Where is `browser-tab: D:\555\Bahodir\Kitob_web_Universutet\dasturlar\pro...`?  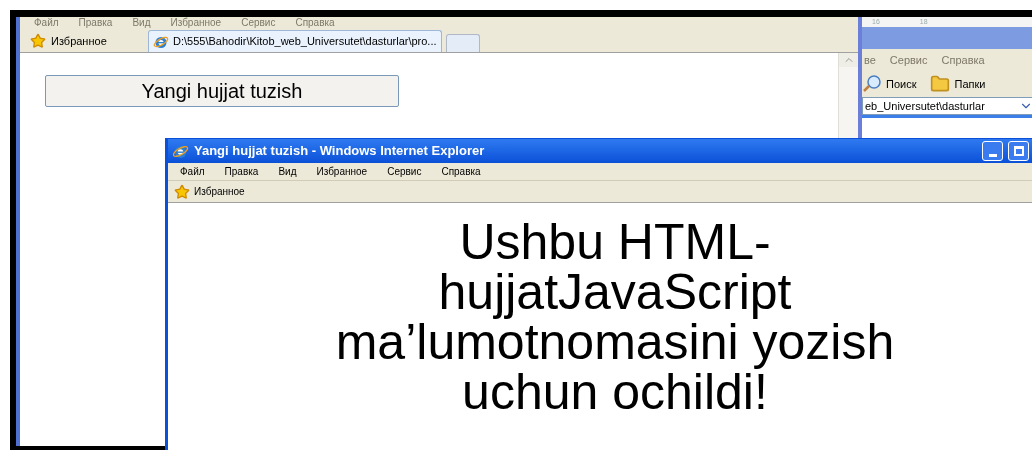 browser-tab: D:\555\Bahodir\Kitob_web_Universutet\dasturlar\pro... is located at coordinates (295, 41).